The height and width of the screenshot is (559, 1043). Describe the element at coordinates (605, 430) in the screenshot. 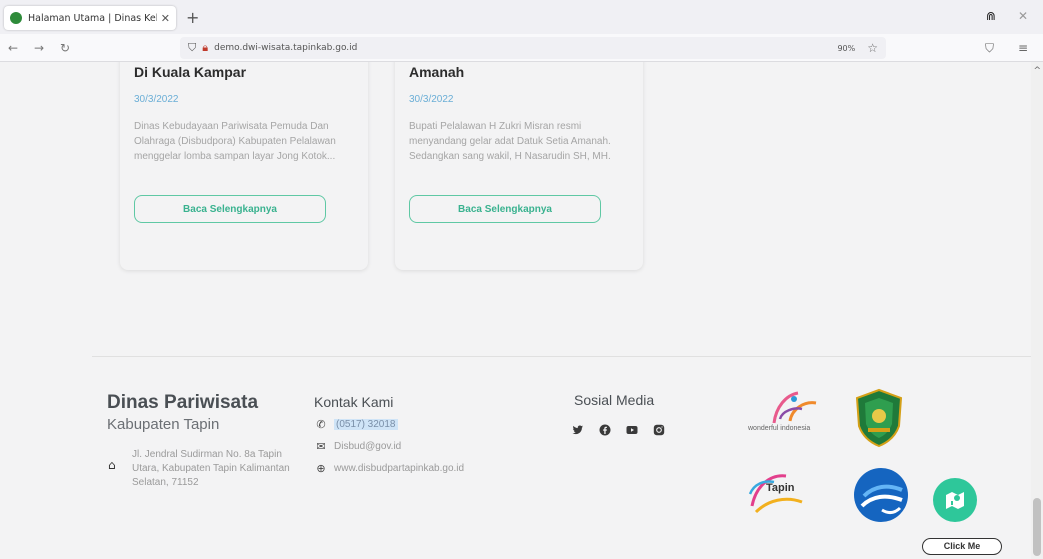

I see `facebook-icon` at that location.